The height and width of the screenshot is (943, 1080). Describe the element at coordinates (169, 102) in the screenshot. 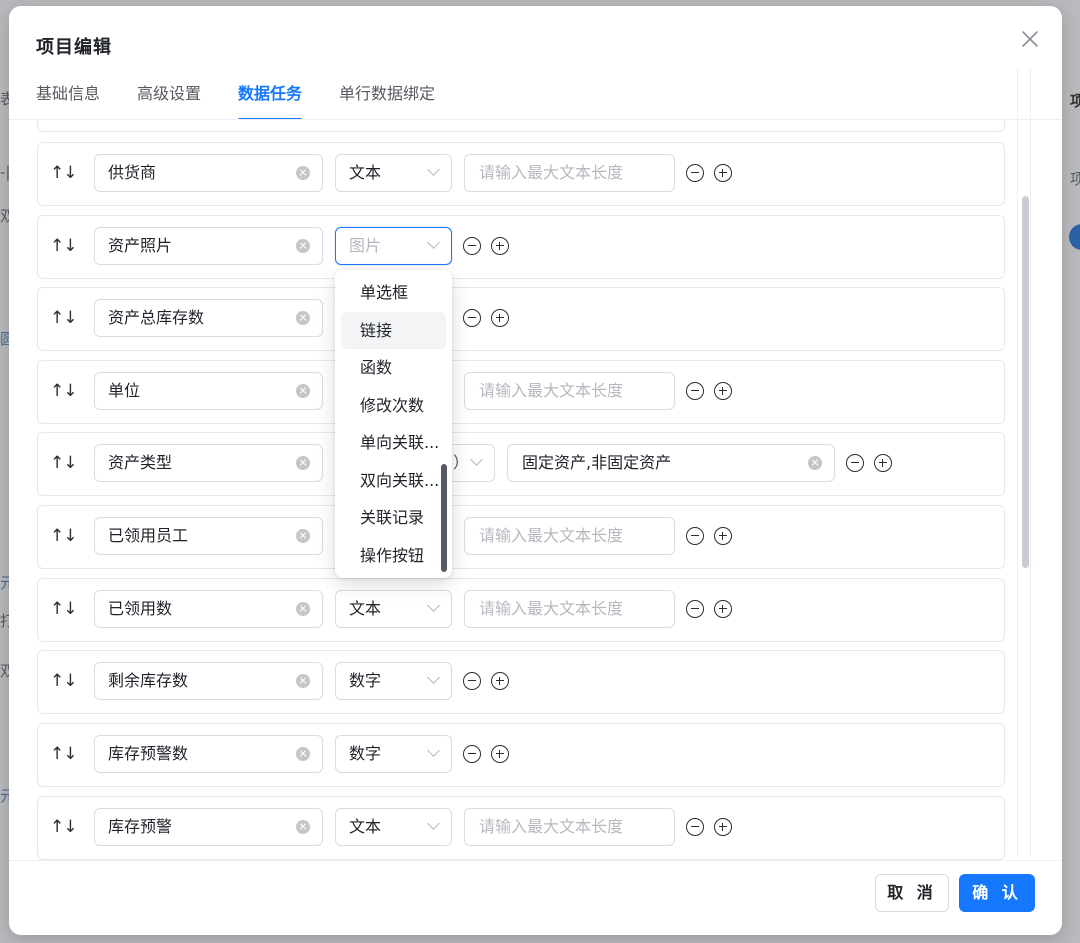

I see `tab-advanced-settings: 高级设置` at that location.